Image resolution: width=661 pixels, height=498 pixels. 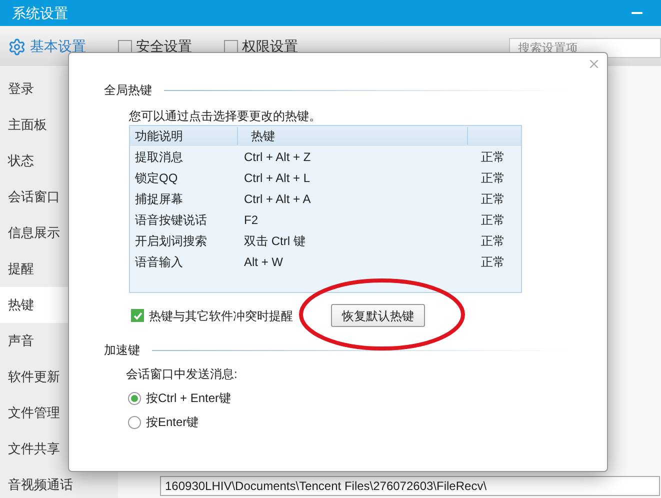 What do you see at coordinates (353, 136) in the screenshot?
I see `column-header: 热键` at bounding box center [353, 136].